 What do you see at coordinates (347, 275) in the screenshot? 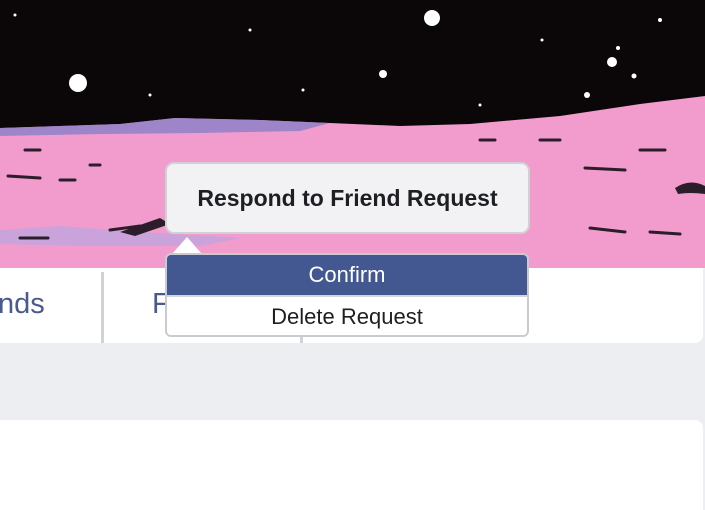
I see `confirm-menu-item: Confirm` at bounding box center [347, 275].